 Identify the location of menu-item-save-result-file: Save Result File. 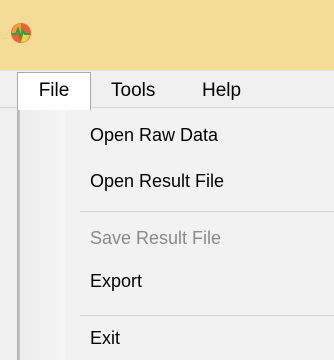
(156, 238).